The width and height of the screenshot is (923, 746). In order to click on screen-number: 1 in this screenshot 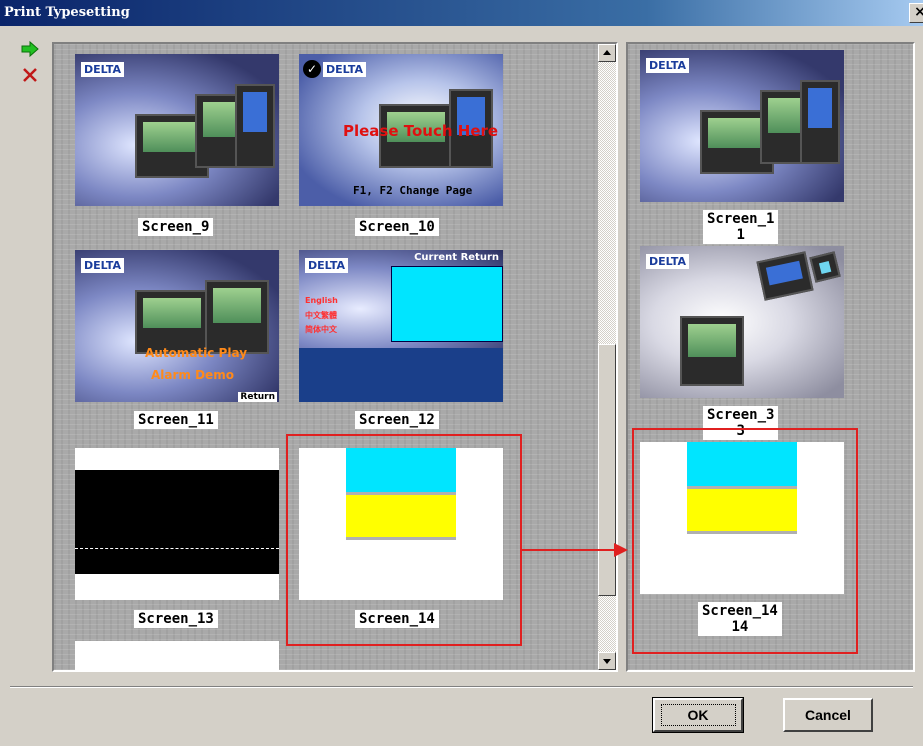, I will do `click(740, 235)`.